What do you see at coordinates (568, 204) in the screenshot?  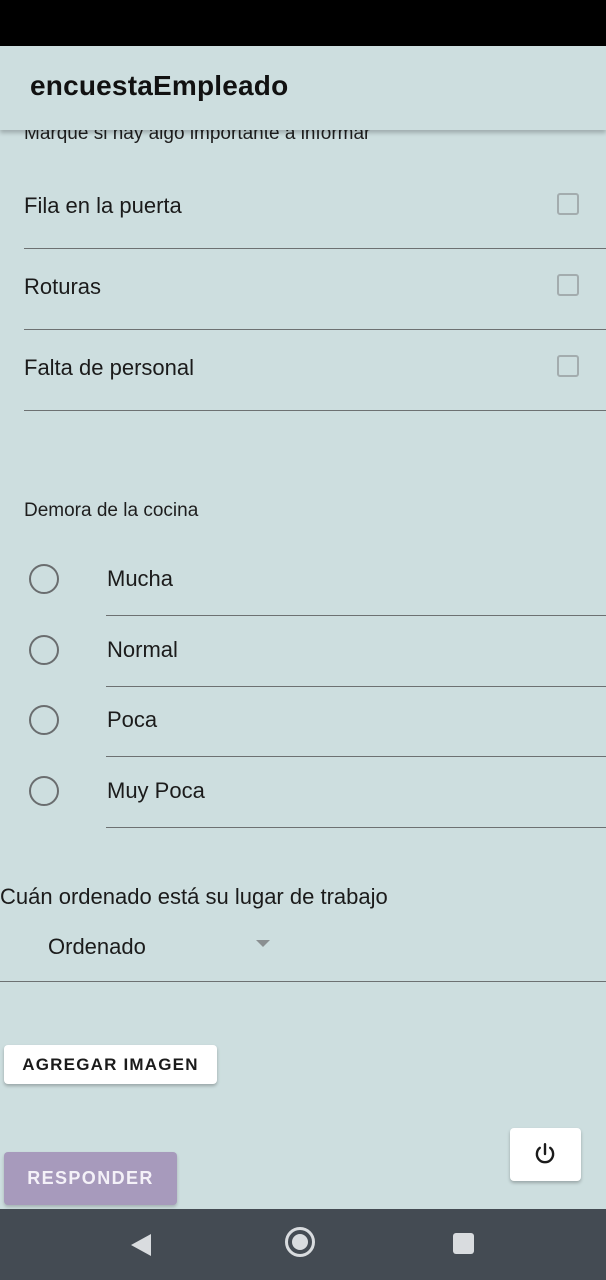 I see `checkbox-fila-en-la-puerta` at bounding box center [568, 204].